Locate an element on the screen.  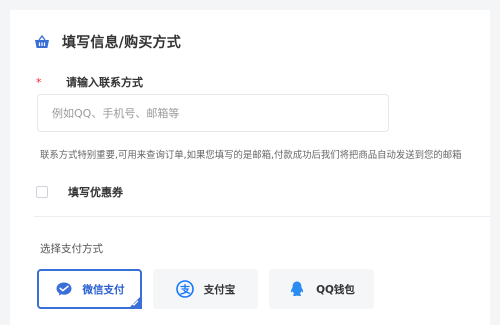
coupon-row: 填写优惠券 is located at coordinates (79, 192).